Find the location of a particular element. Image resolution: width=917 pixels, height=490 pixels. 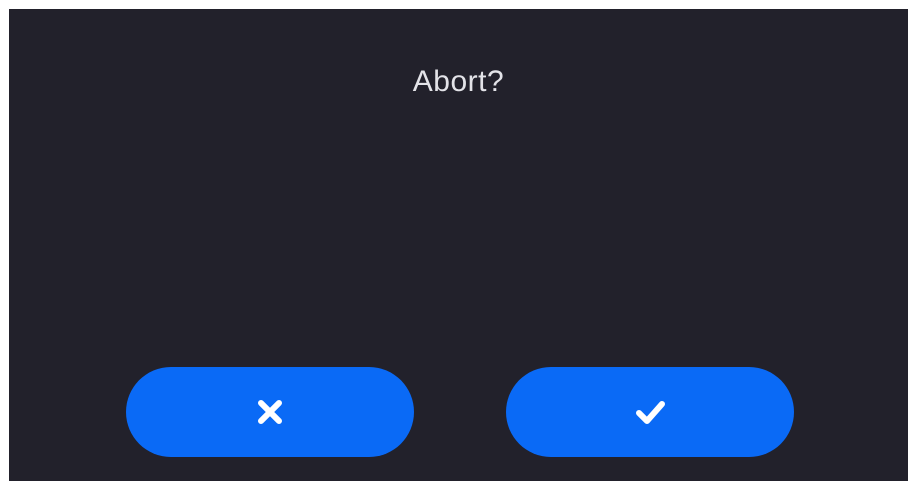

check-icon is located at coordinates (650, 412).